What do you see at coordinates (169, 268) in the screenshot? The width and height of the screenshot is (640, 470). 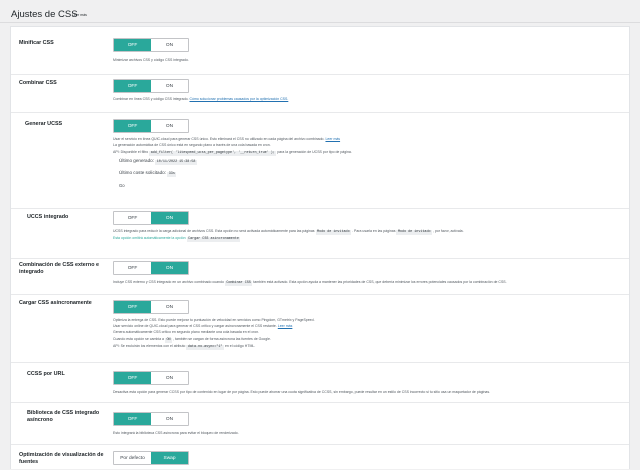 I see `combine-external-inline-on-option: ON` at bounding box center [169, 268].